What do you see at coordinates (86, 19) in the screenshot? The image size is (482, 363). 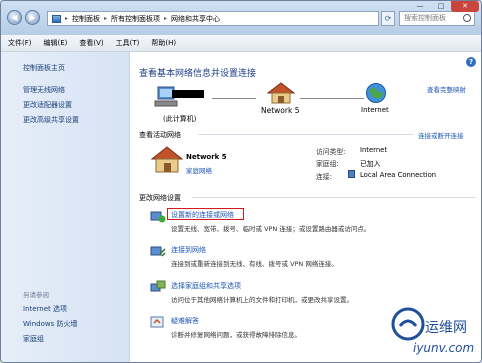 I see `breadcrumb-control-panel: 控制面板` at bounding box center [86, 19].